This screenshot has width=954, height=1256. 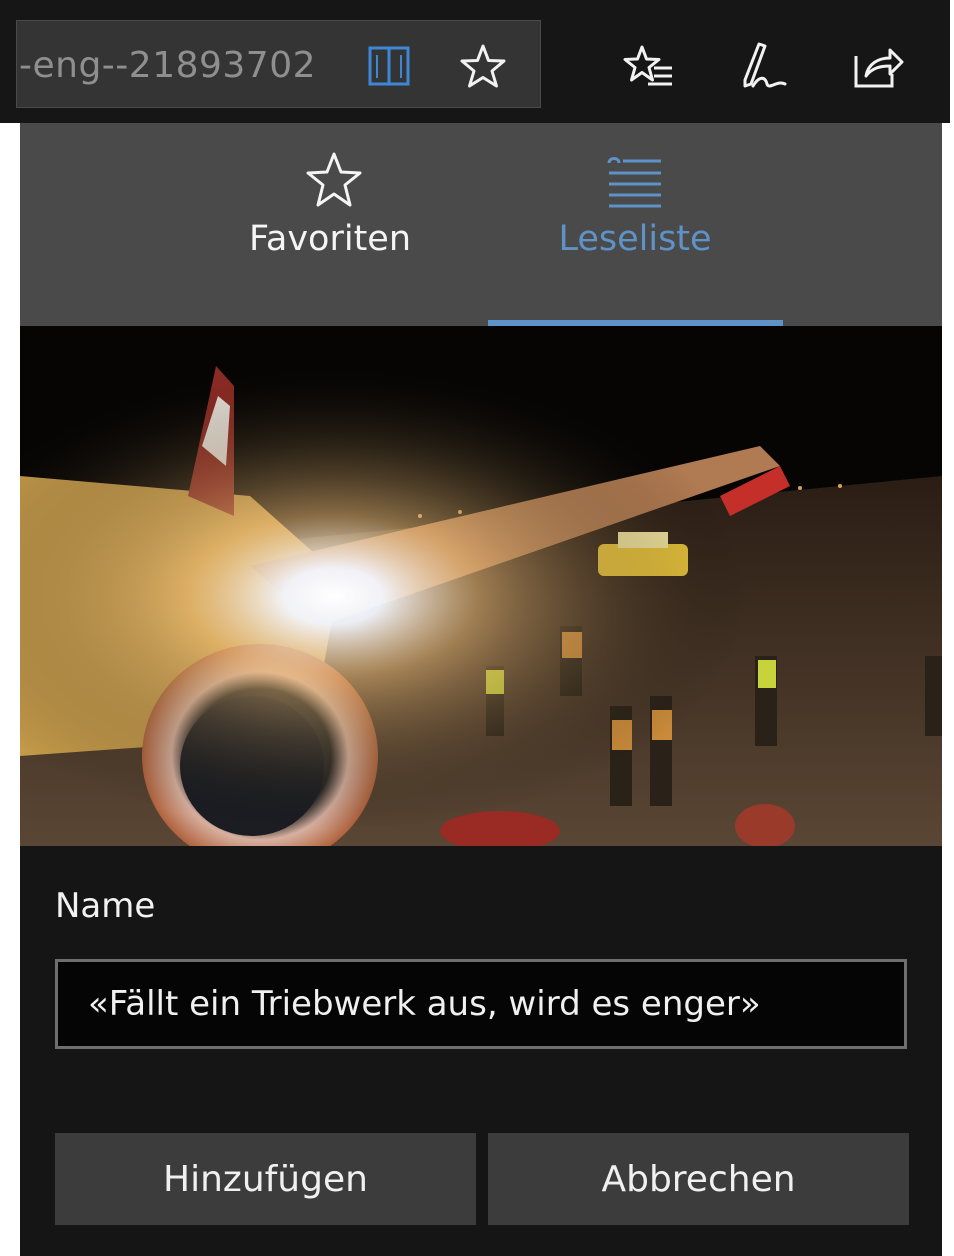 I want to click on tab-reading-list: Leseliste, so click(x=635, y=224).